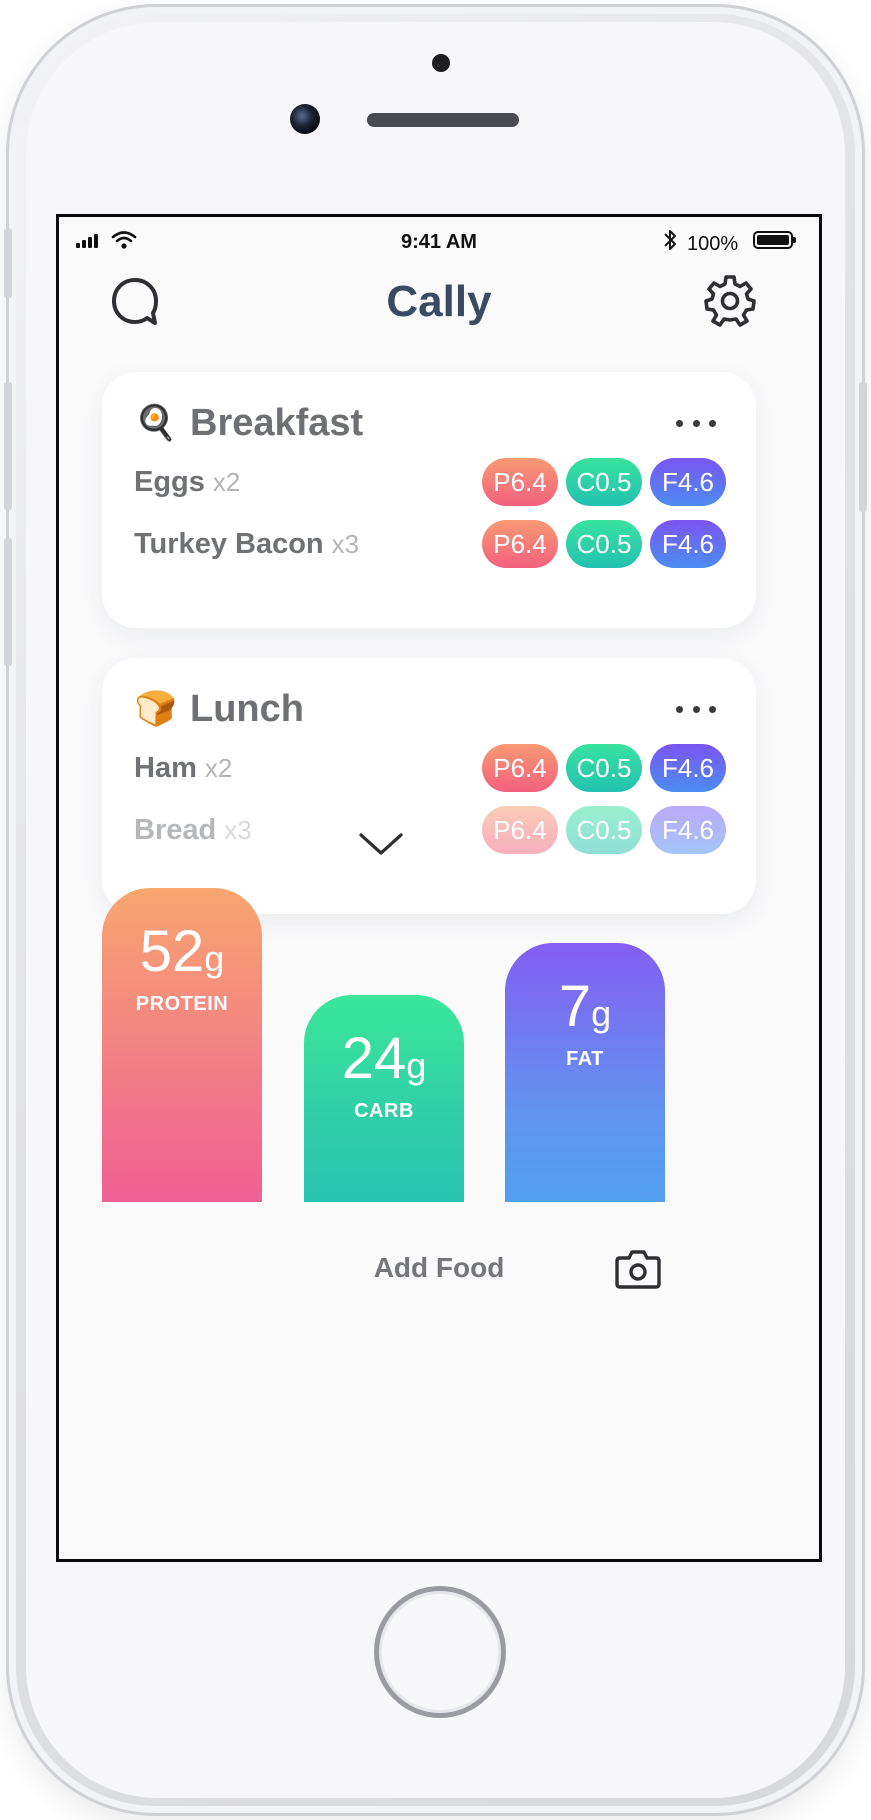  Describe the element at coordinates (430, 830) in the screenshot. I see `food-row: Bread x3 P6.4 C0.5 F4.6` at that location.